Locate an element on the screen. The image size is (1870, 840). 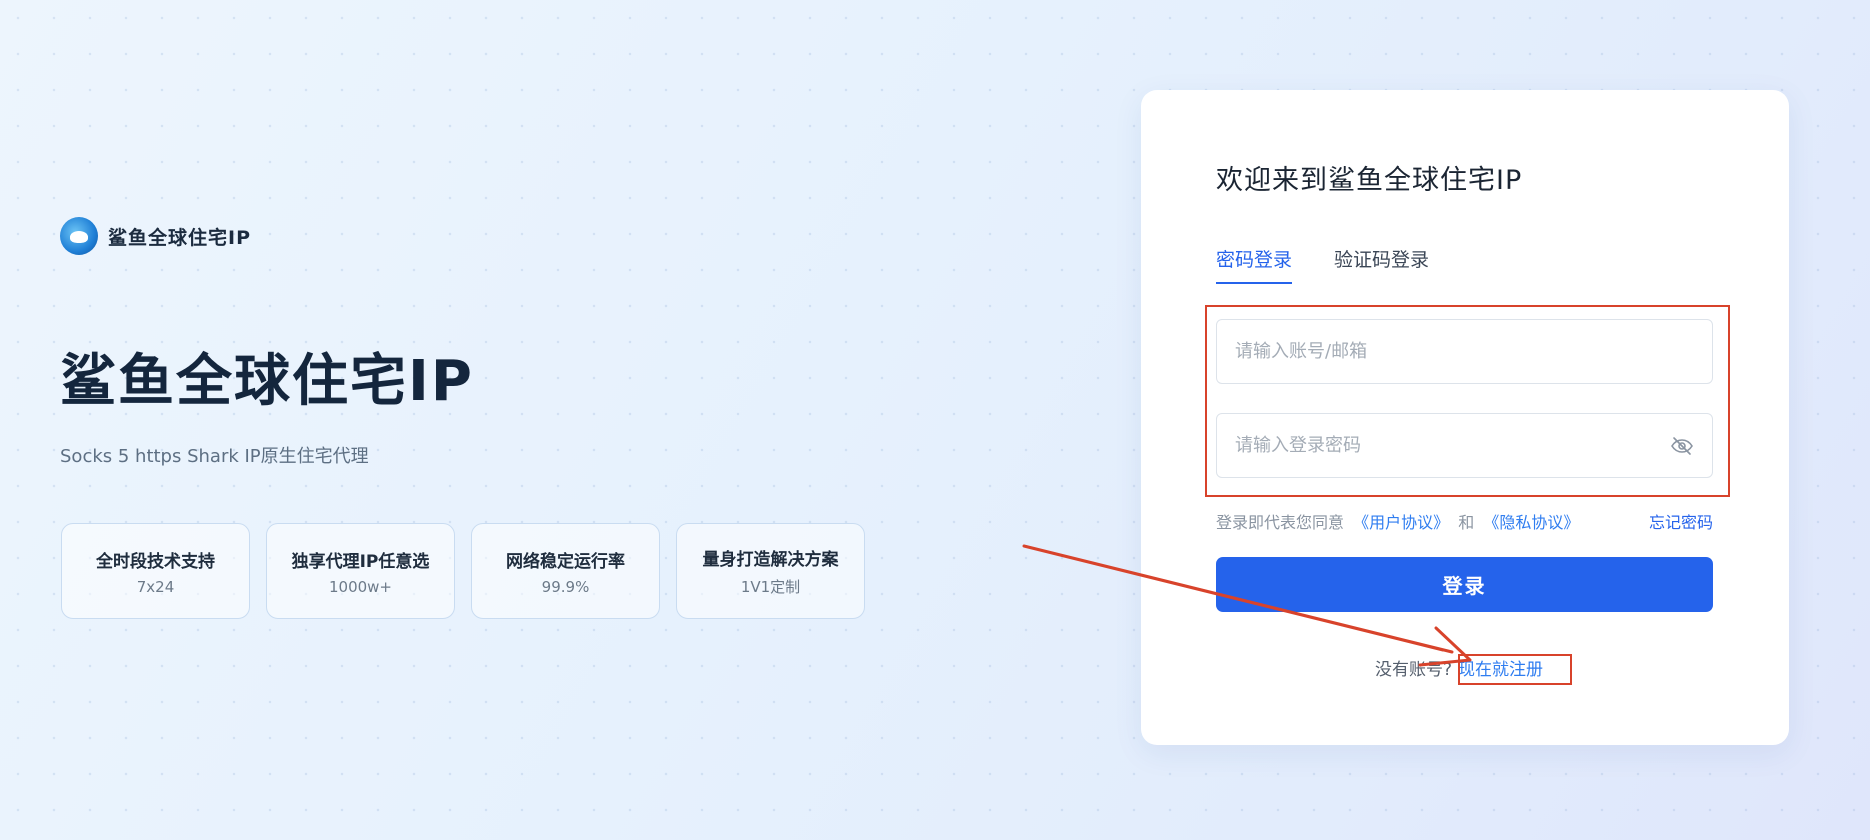
register-link: 现在就注册 is located at coordinates (1500, 667).